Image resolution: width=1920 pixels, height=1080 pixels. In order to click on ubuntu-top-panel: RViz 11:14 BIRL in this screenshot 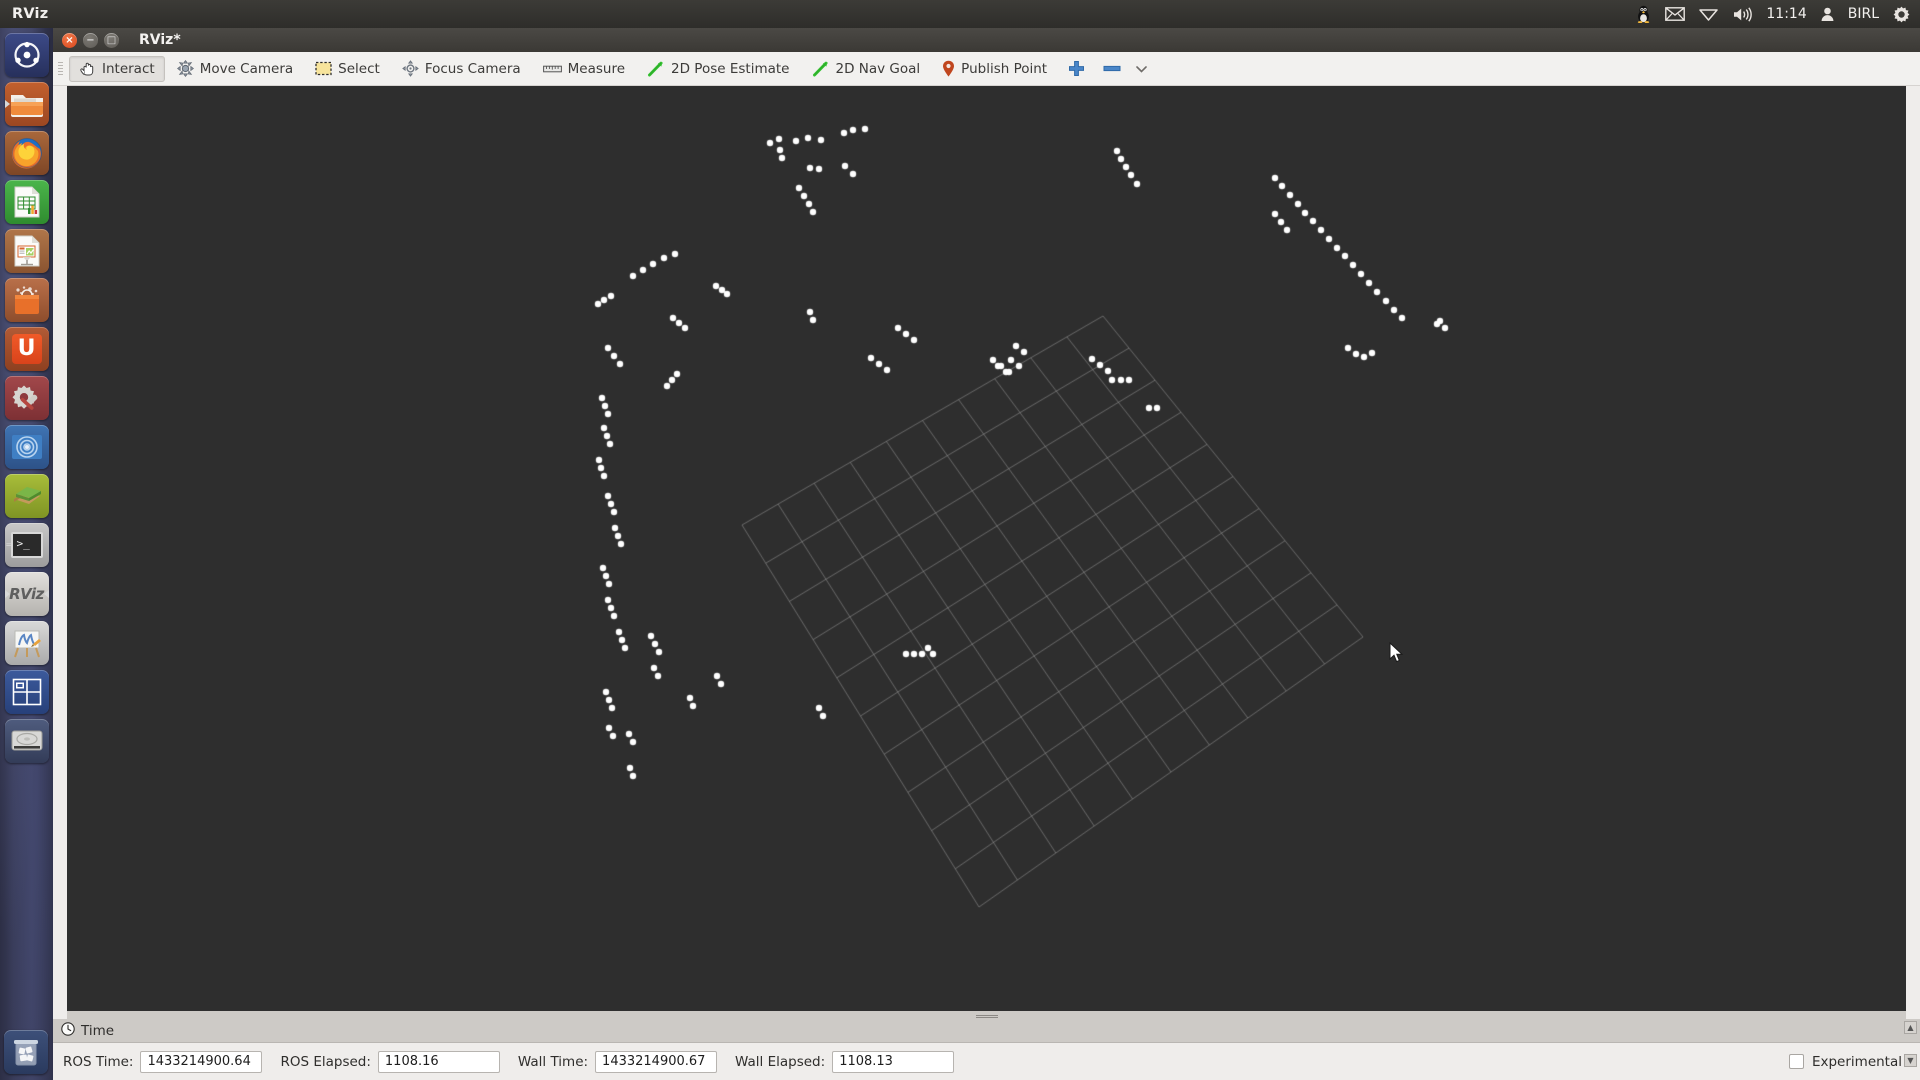, I will do `click(960, 14)`.